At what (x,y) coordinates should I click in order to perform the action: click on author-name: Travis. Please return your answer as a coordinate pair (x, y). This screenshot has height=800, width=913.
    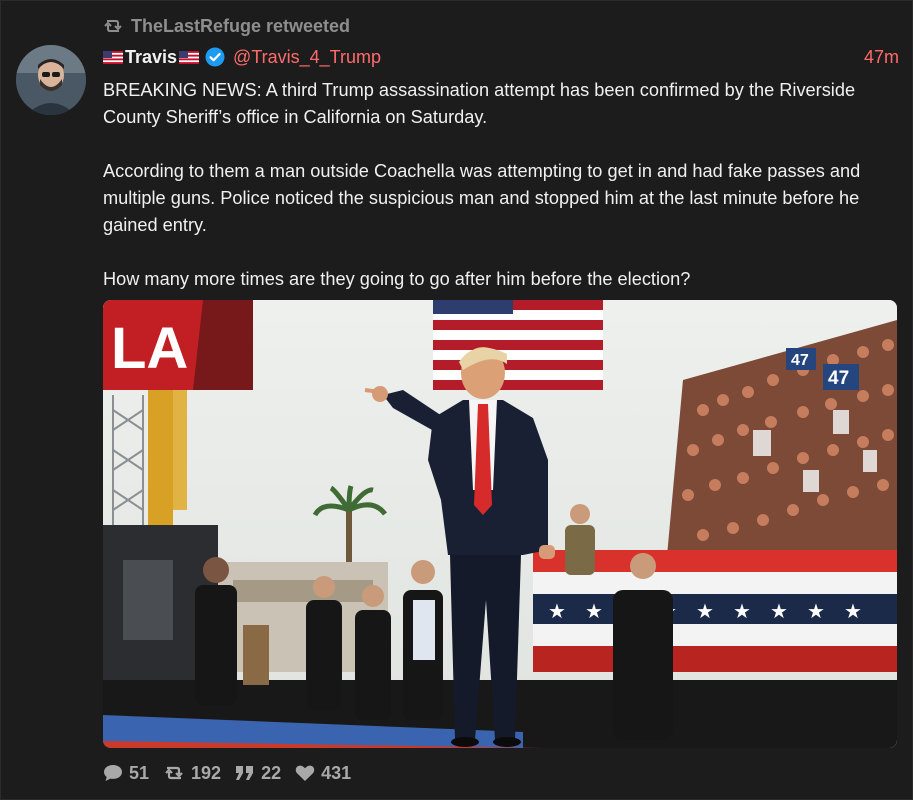
    Looking at the image, I should click on (151, 57).